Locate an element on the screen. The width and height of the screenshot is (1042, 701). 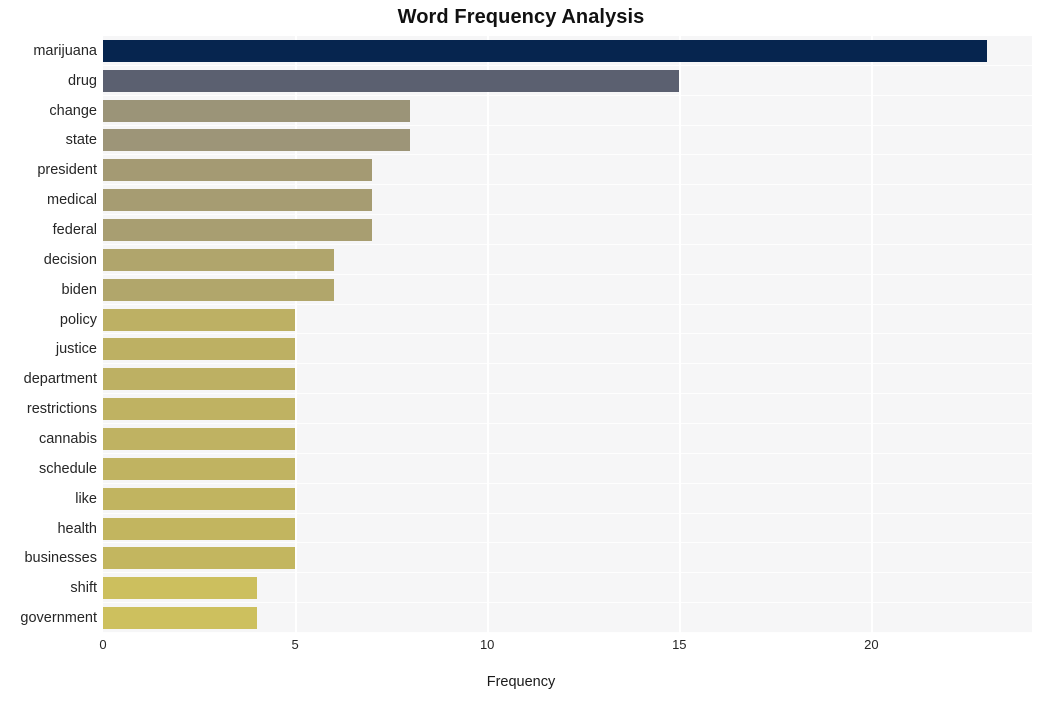
y-tick-label-justice: justice is located at coordinates (76, 349).